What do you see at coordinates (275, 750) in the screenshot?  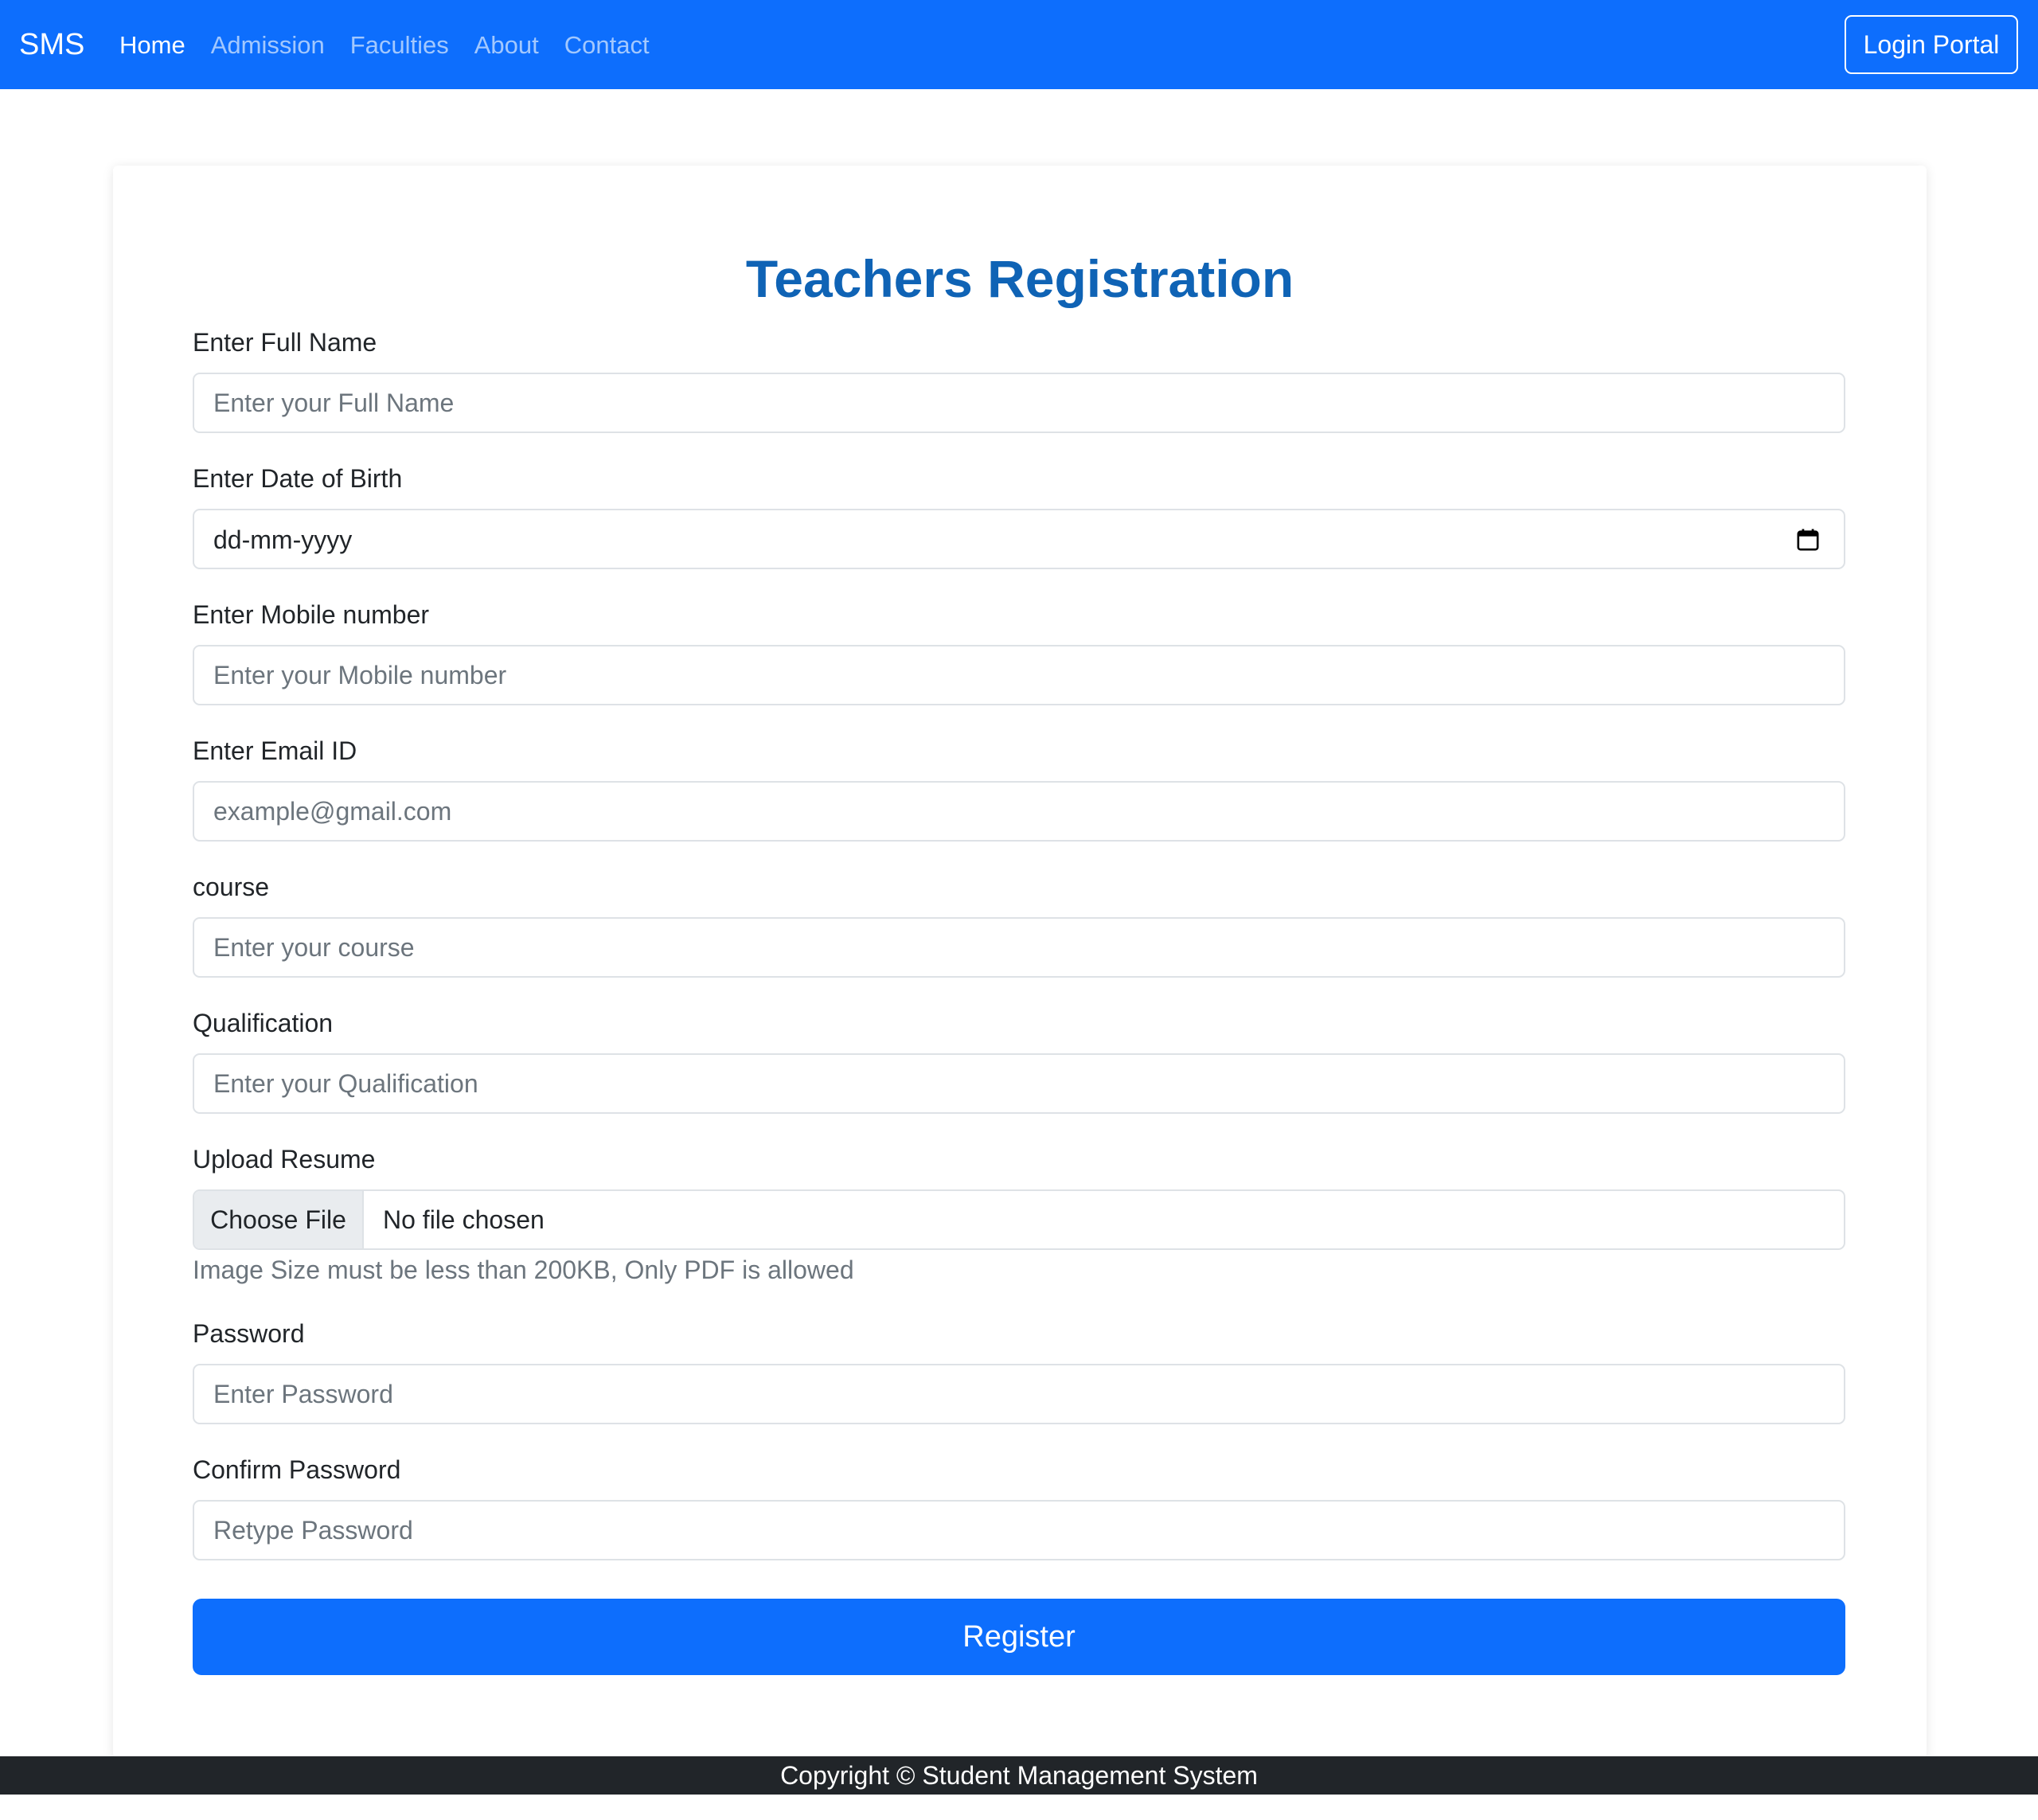 I see `email-label: Enter Email ID` at bounding box center [275, 750].